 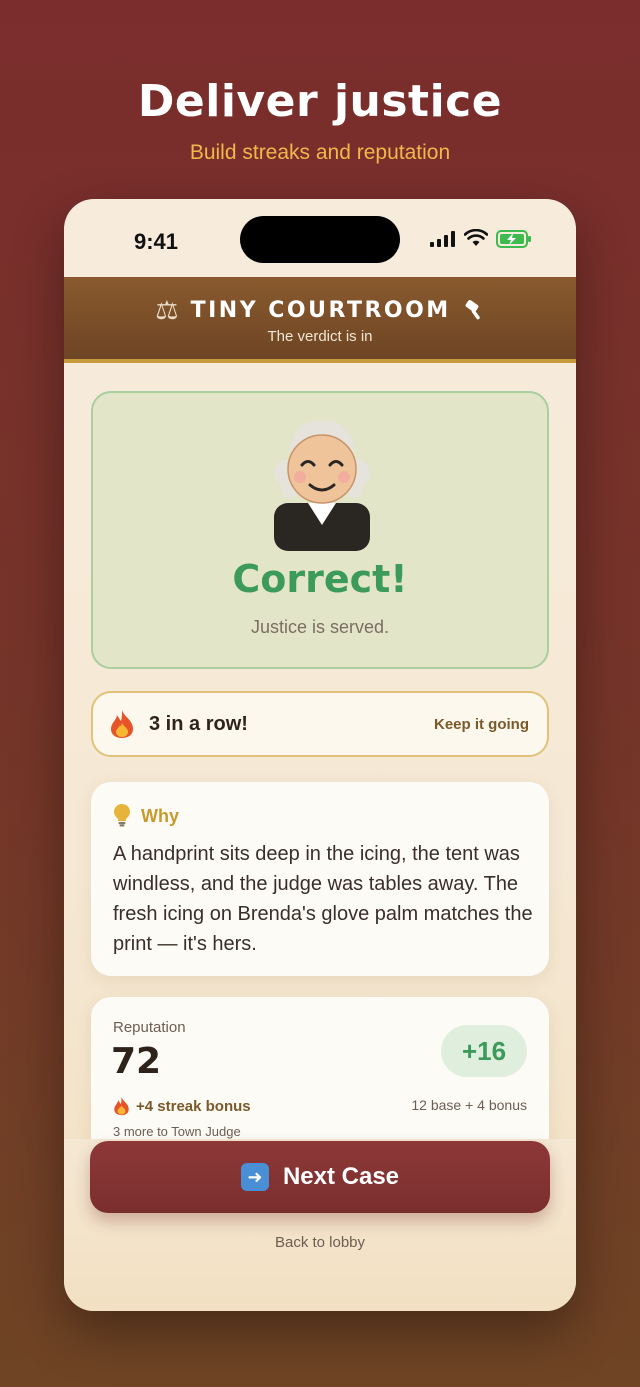 I want to click on lightbulb-icon, so click(x=122, y=815).